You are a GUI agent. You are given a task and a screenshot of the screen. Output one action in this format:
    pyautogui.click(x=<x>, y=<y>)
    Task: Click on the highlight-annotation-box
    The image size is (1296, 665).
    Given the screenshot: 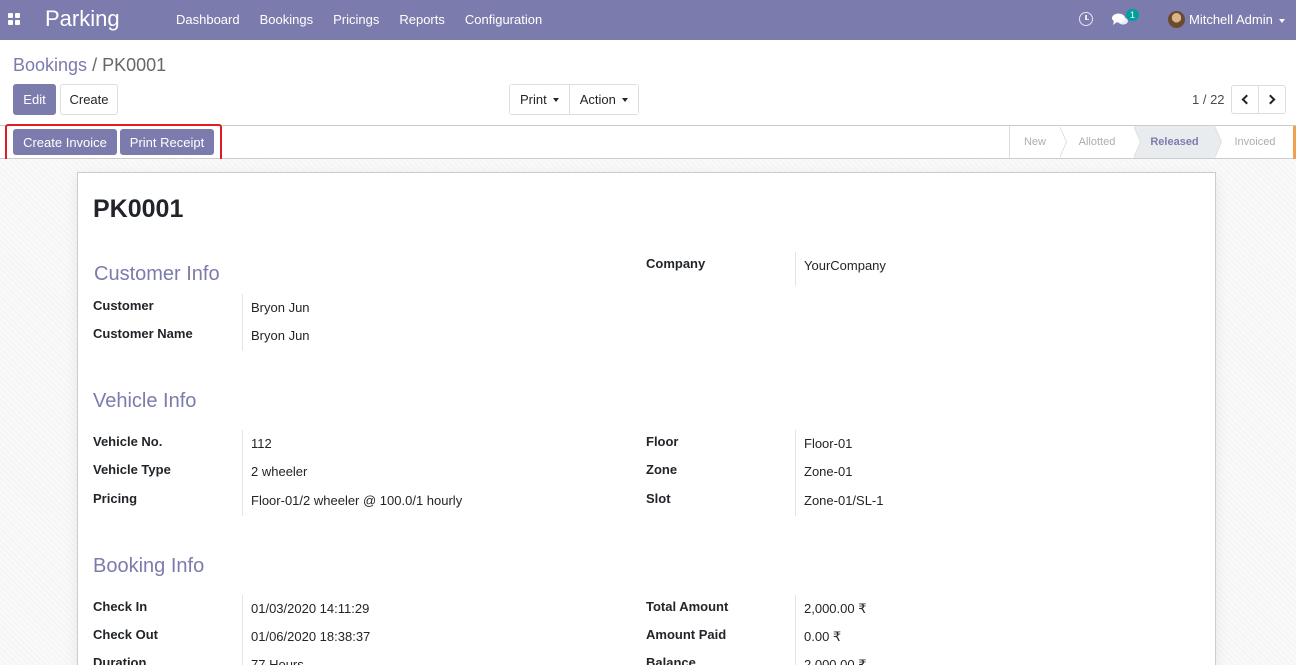 What is the action you would take?
    pyautogui.click(x=113, y=144)
    